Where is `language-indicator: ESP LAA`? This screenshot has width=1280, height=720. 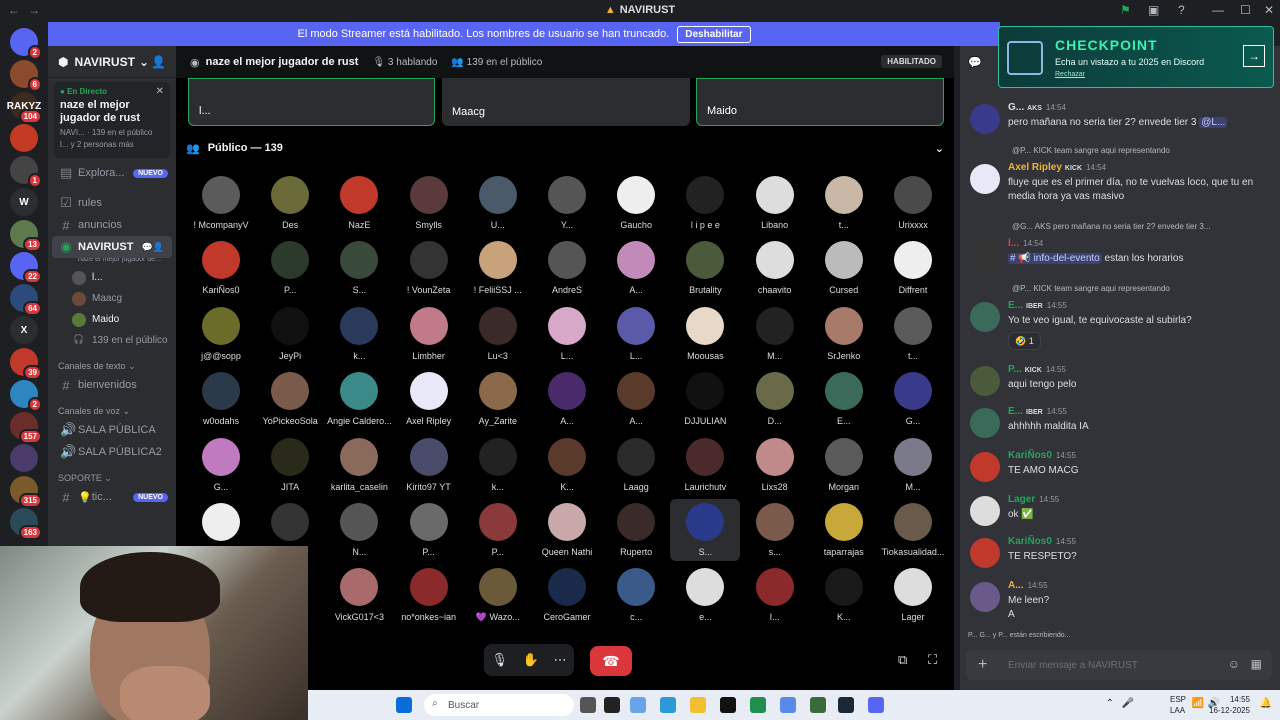 language-indicator: ESP LAA is located at coordinates (1178, 705).